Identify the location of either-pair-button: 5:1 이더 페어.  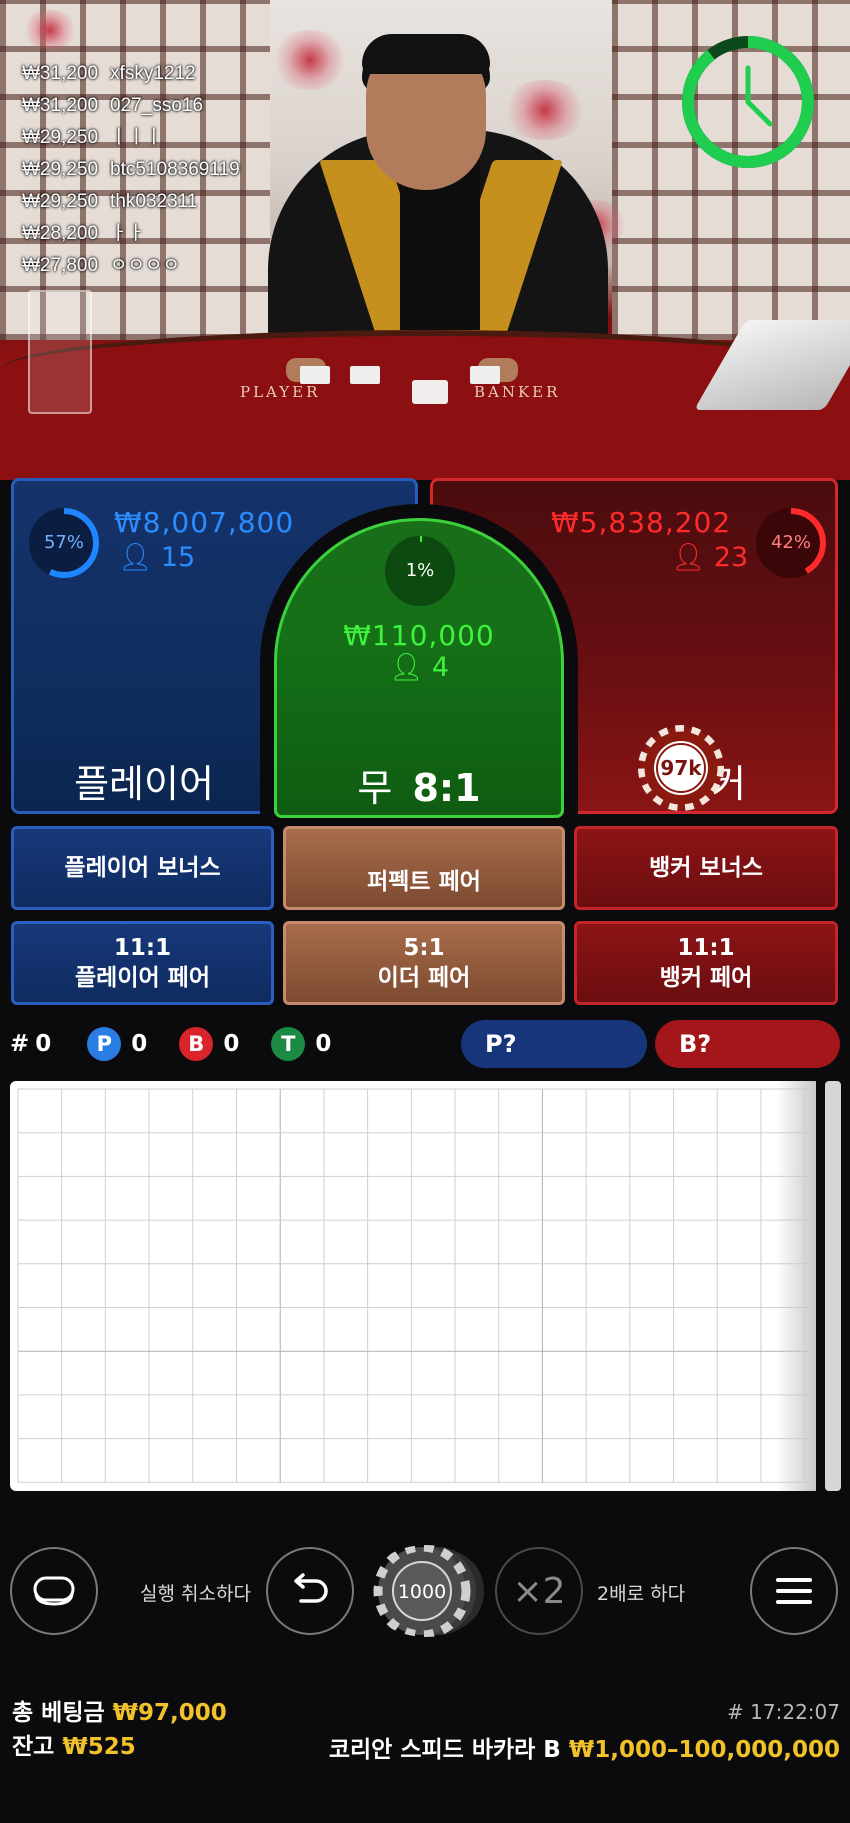
(424, 963).